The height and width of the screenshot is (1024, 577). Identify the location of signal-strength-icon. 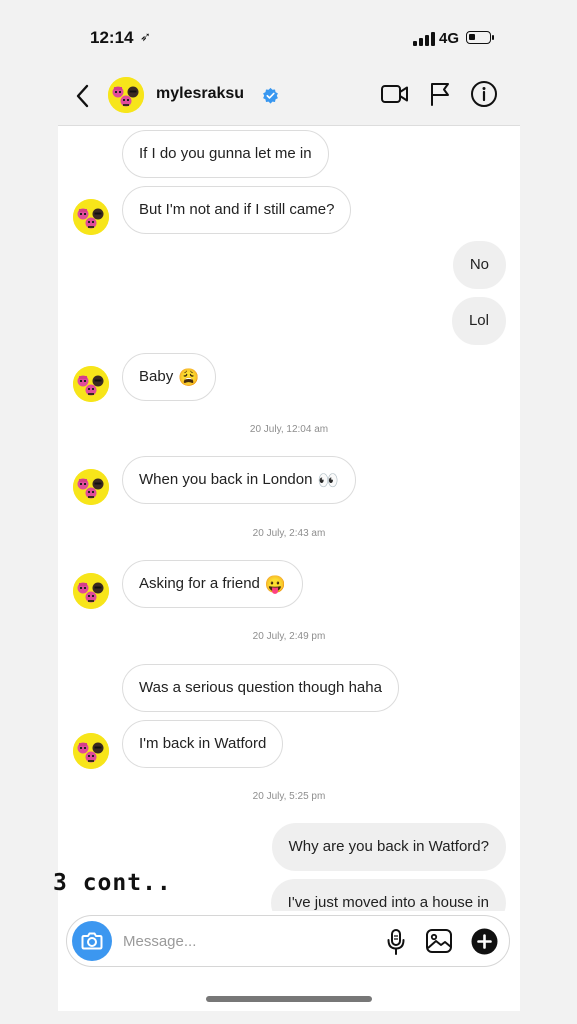
(424, 39).